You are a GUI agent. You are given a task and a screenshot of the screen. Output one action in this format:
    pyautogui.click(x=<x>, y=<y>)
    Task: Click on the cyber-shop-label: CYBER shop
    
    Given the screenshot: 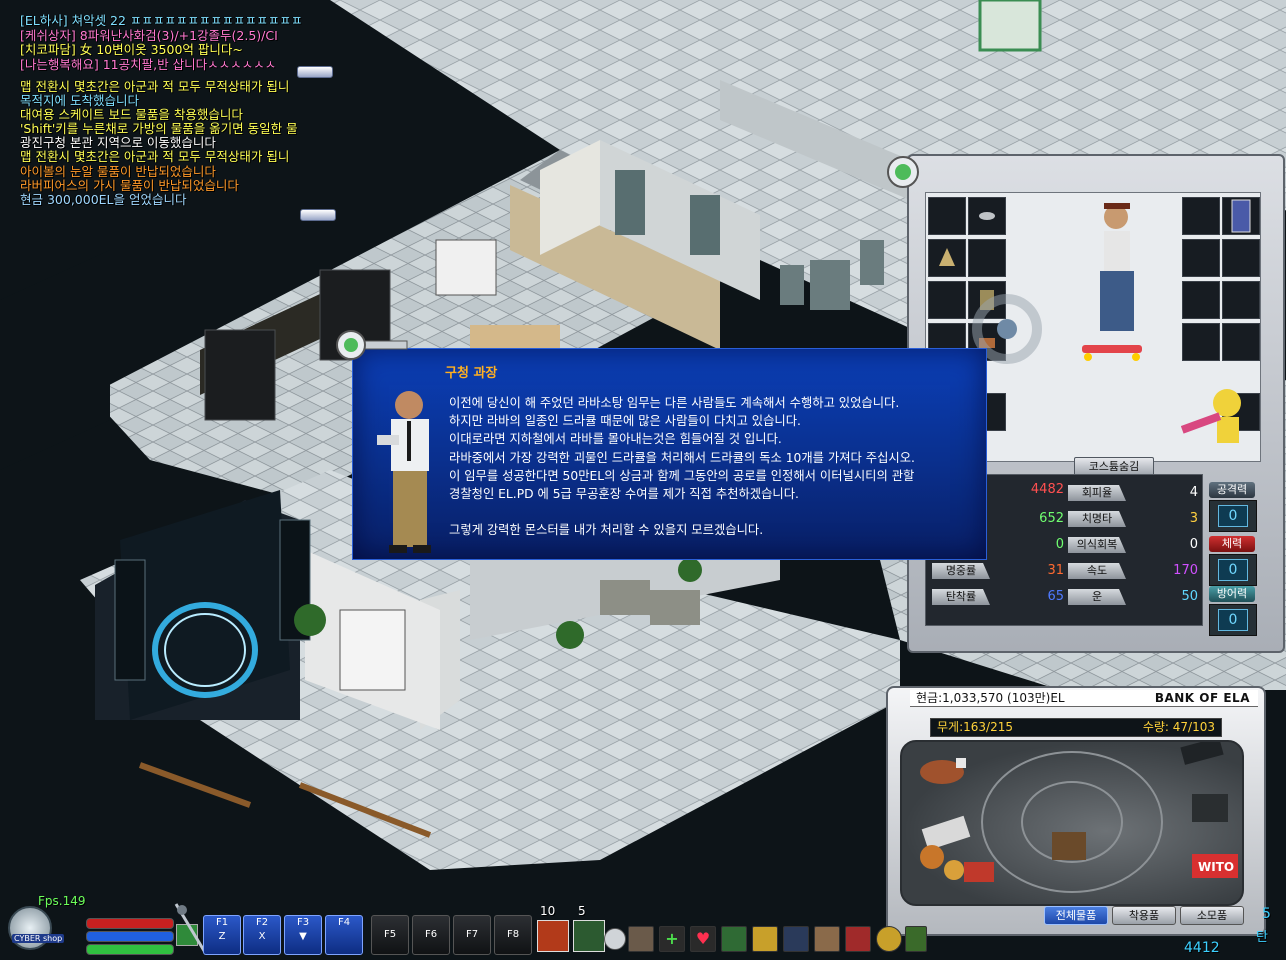 What is the action you would take?
    pyautogui.click(x=38, y=938)
    